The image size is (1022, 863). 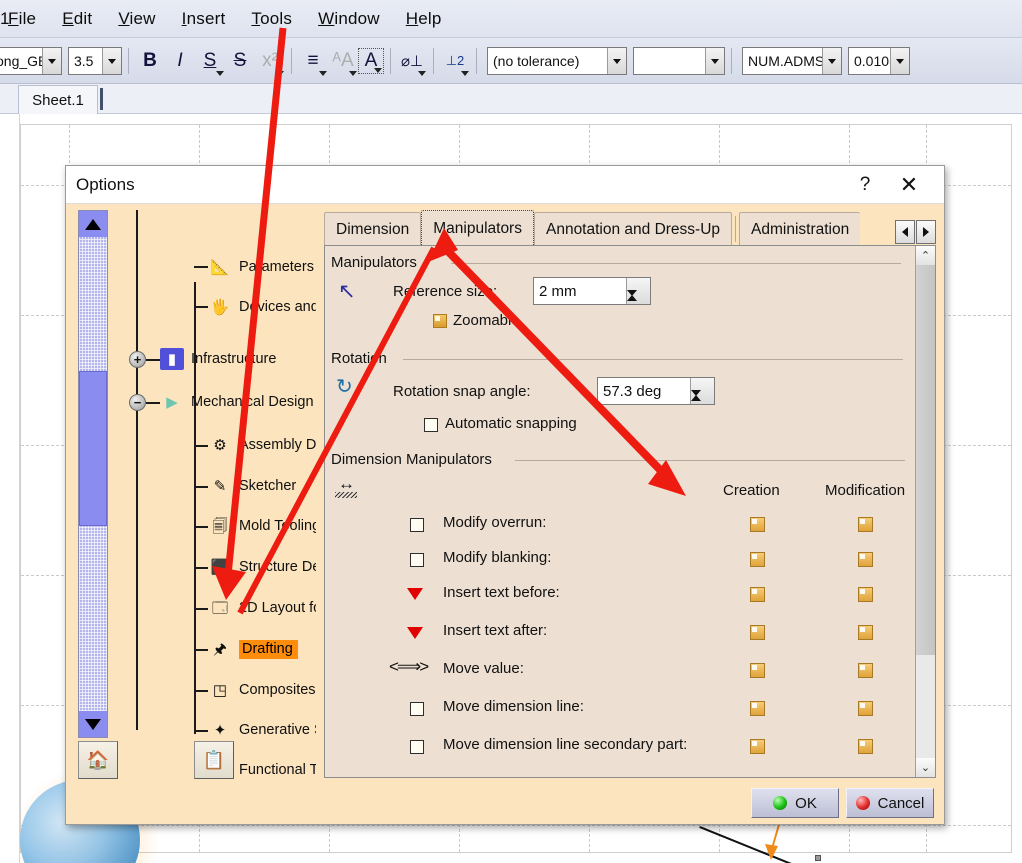 I want to click on tree-scroll-down-button, so click(x=93, y=724).